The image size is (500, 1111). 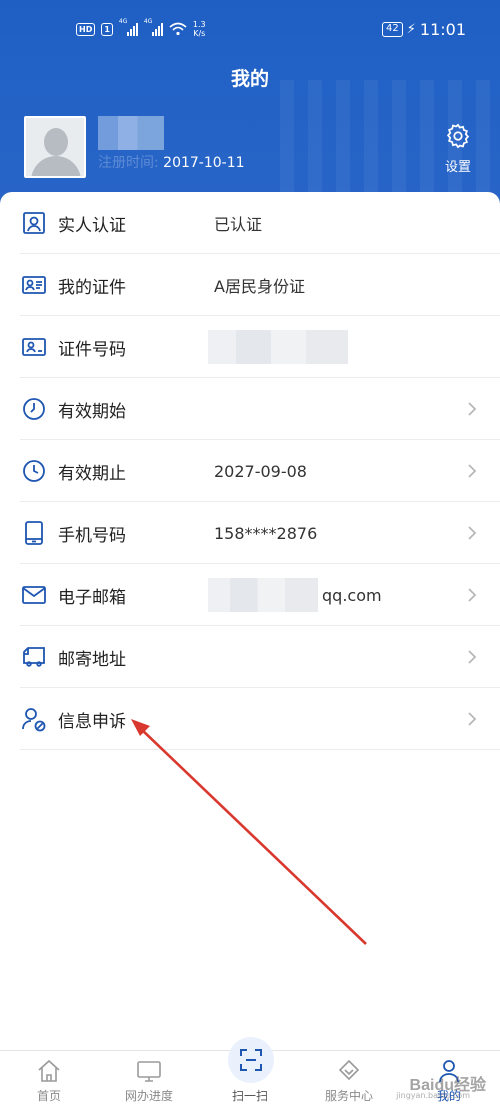 What do you see at coordinates (260, 471) in the screenshot?
I see `row-value: 2027-09-08` at bounding box center [260, 471].